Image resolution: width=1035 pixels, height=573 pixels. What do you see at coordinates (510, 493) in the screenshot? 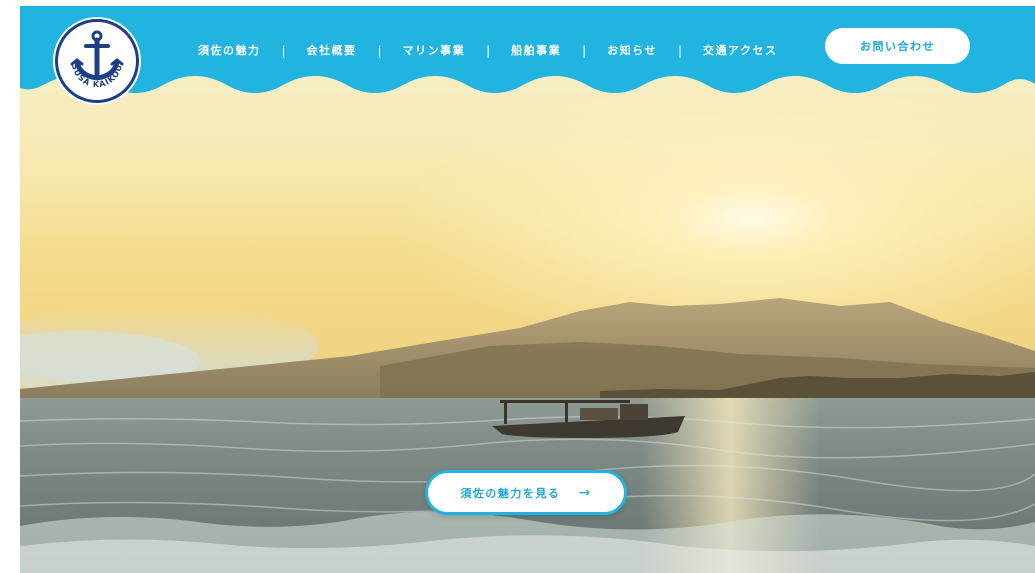
I see `cta-label: 須佐の魅力を見る` at bounding box center [510, 493].